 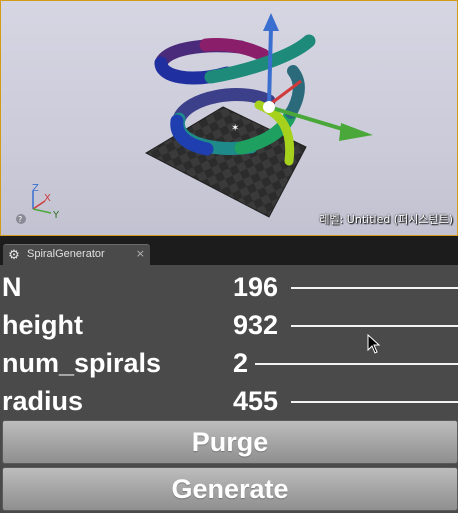 What do you see at coordinates (229, 401) in the screenshot?
I see `property-row-radius: radius 455` at bounding box center [229, 401].